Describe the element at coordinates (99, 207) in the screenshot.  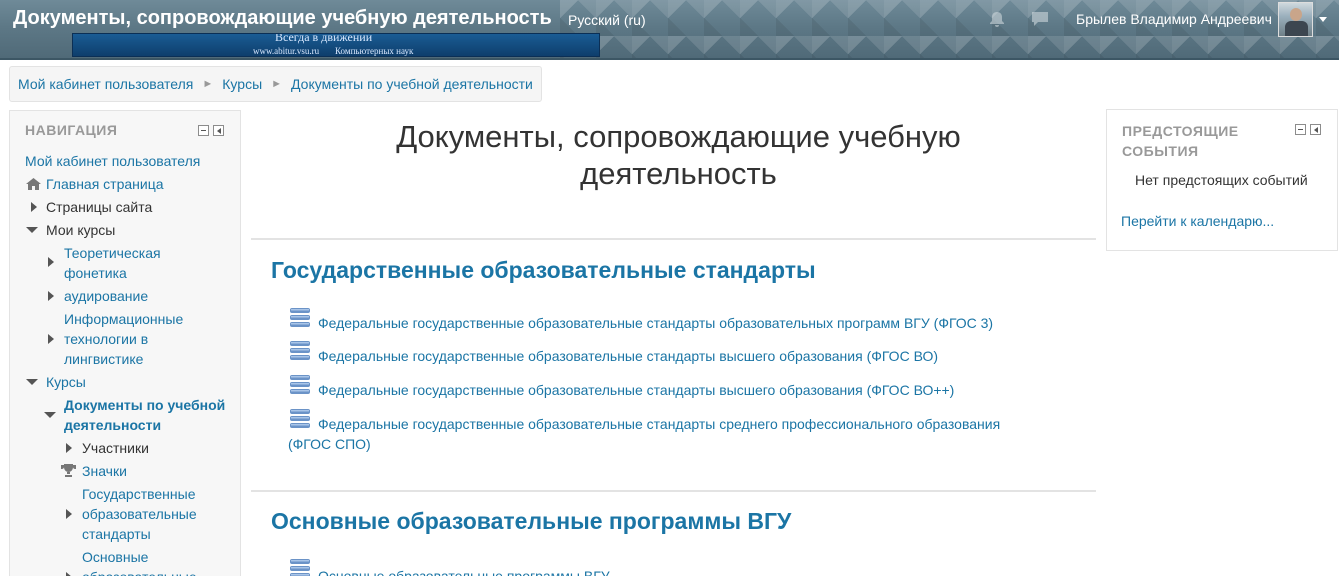
I see `nav-site-pages: Страницы сайта` at that location.